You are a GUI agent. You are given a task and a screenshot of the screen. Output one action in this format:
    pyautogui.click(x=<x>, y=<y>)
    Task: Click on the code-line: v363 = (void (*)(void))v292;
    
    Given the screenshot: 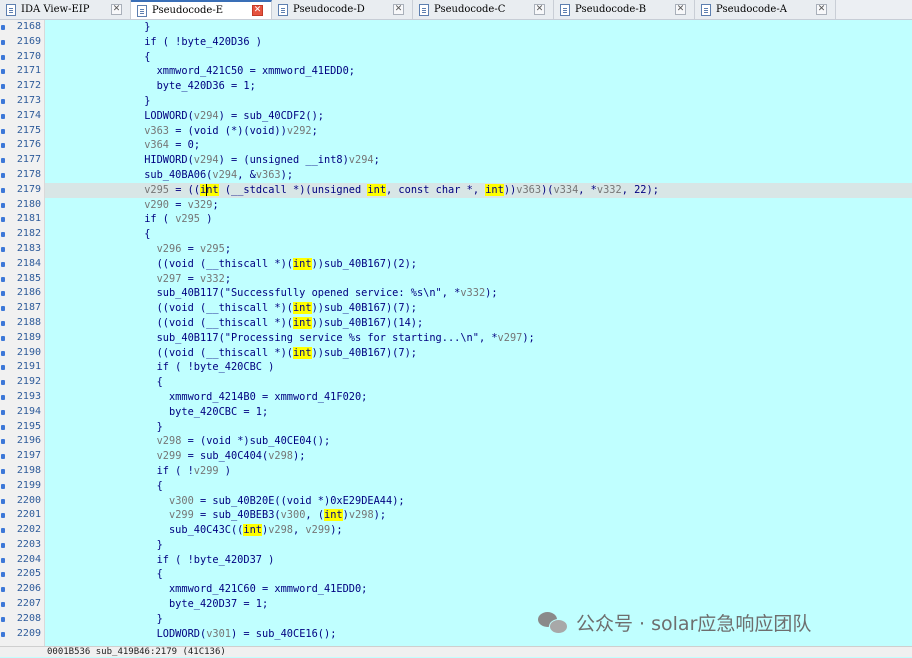 What is the action you would take?
    pyautogui.click(x=478, y=131)
    